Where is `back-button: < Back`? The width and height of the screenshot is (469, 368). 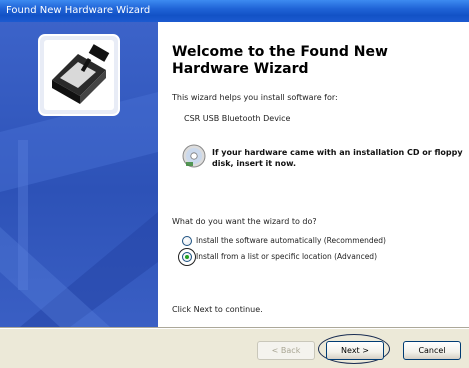 back-button: < Back is located at coordinates (286, 350).